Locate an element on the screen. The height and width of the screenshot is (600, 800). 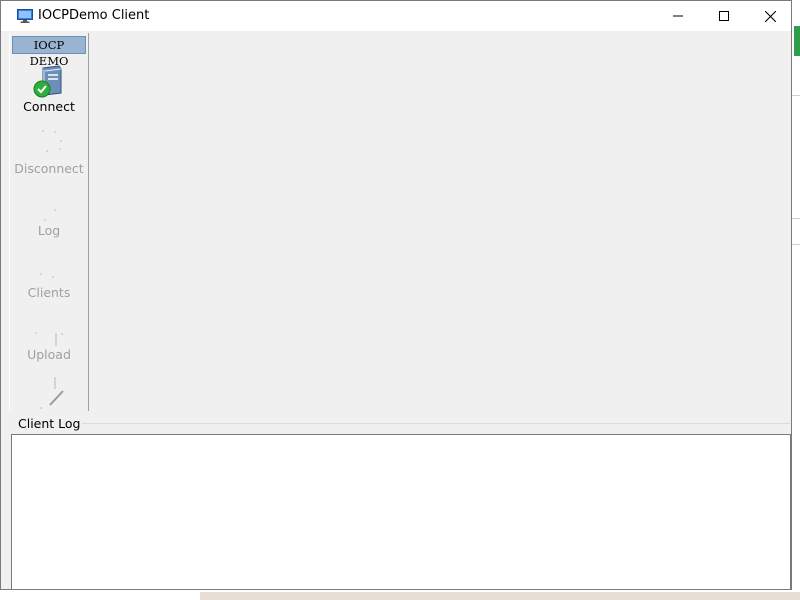
minimize-button is located at coordinates (678, 16).